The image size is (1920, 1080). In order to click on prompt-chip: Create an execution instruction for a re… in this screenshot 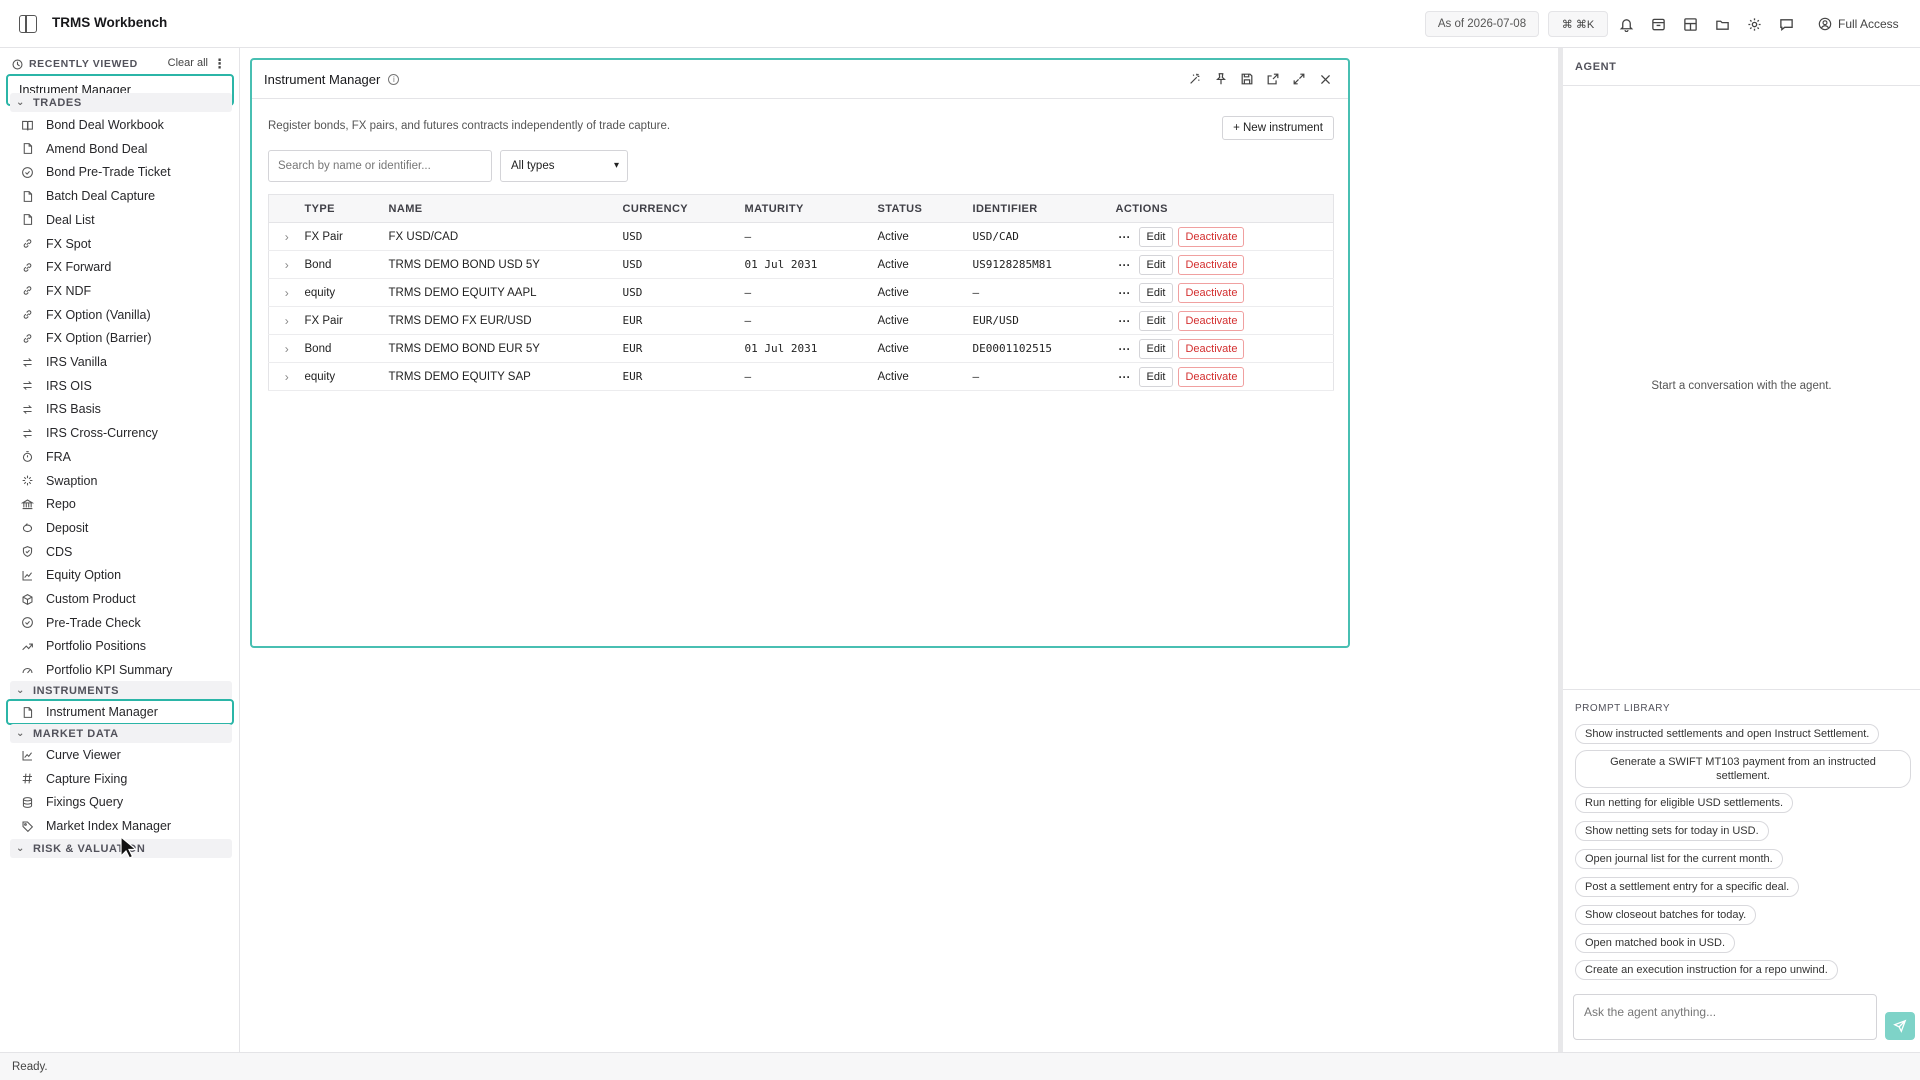, I will do `click(1706, 970)`.